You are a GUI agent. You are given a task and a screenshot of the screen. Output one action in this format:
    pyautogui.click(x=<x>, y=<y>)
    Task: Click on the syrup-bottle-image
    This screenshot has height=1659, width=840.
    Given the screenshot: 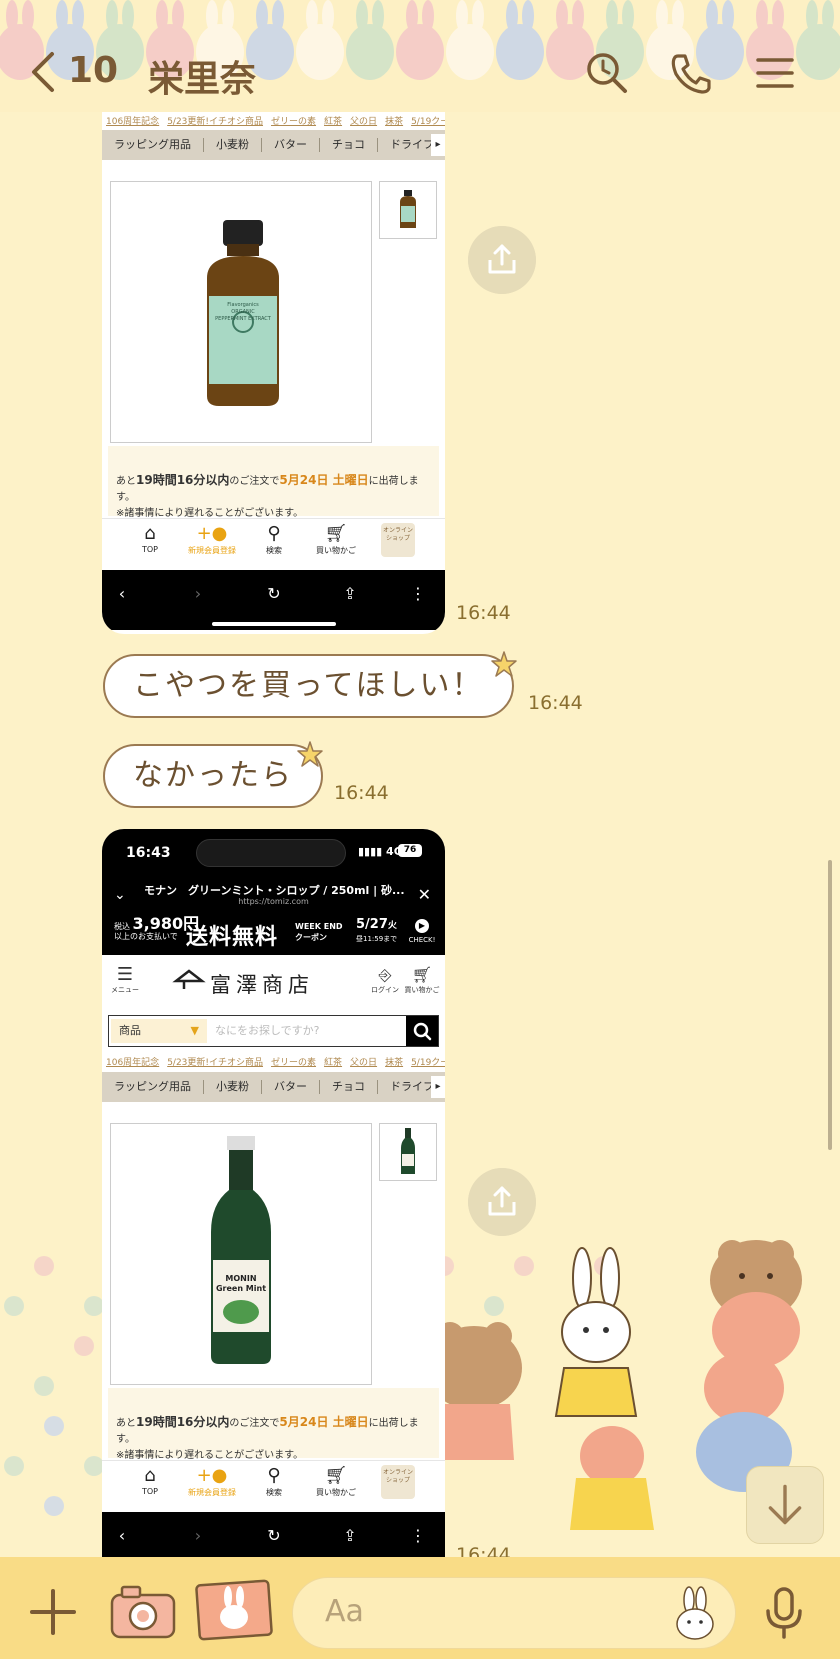 What is the action you would take?
    pyautogui.click(x=241, y=1250)
    